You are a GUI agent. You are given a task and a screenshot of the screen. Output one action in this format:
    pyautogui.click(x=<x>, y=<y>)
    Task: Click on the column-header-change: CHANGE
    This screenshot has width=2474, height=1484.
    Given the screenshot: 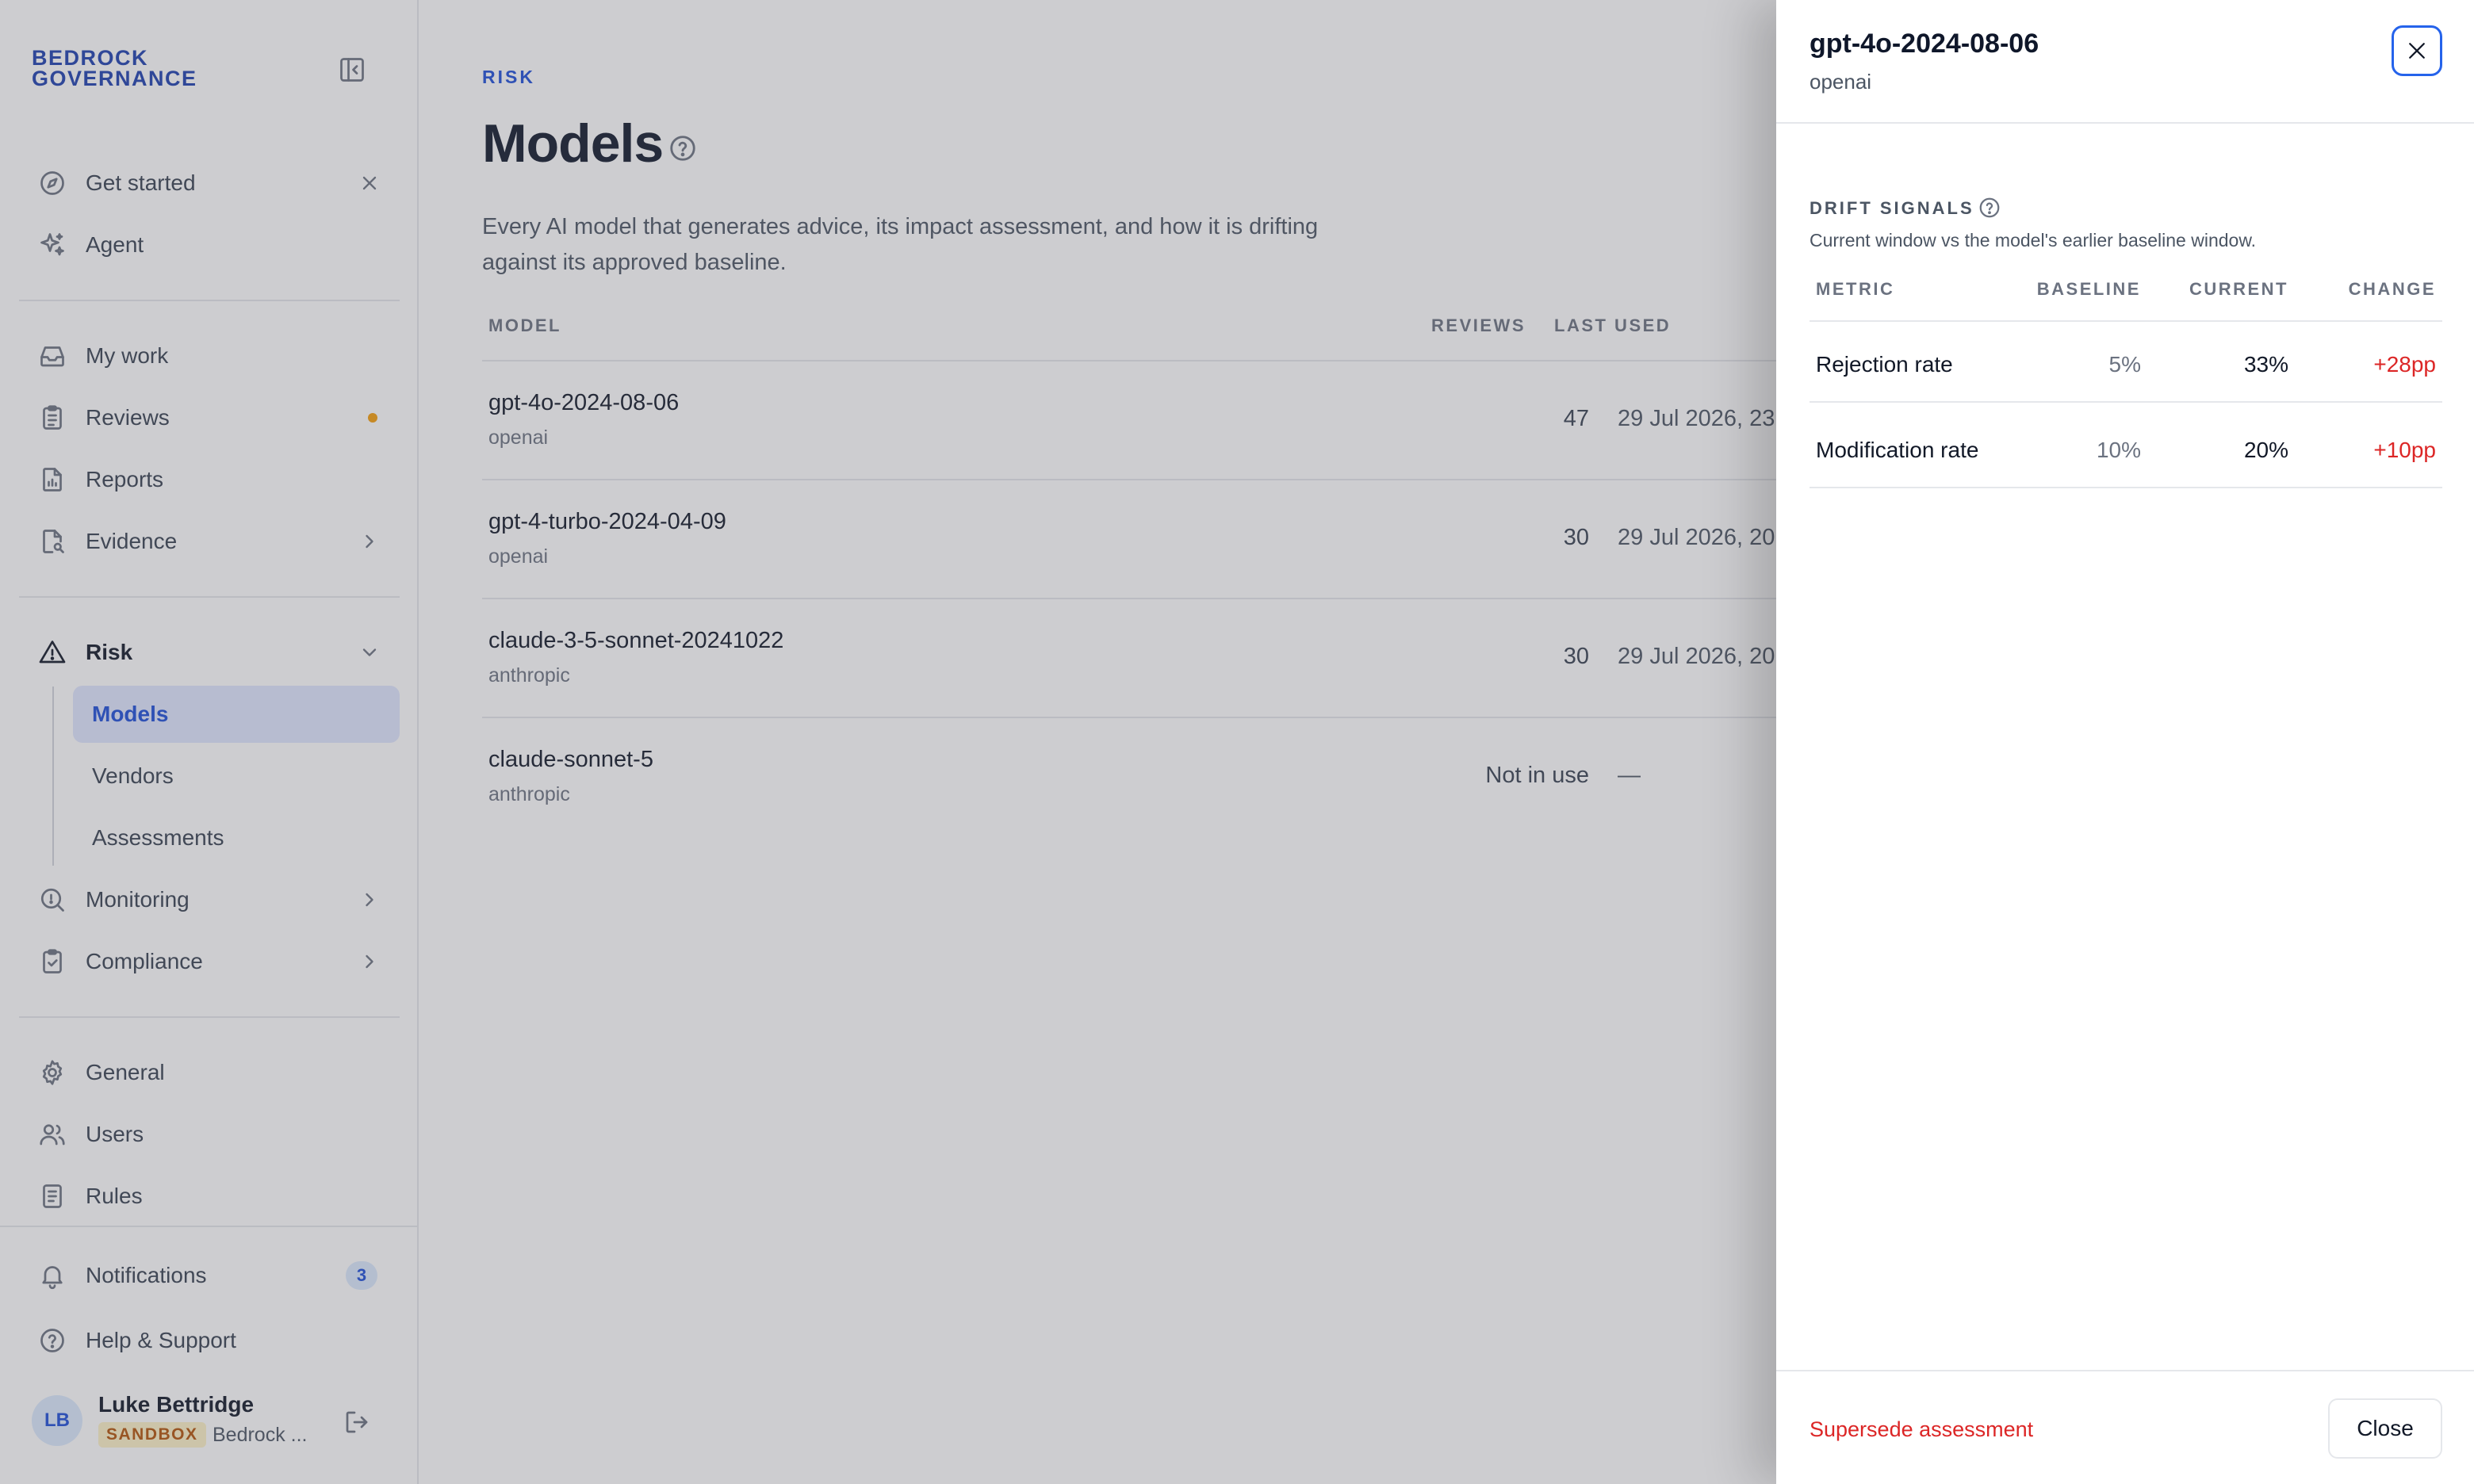 What is the action you would take?
    pyautogui.click(x=2392, y=289)
    